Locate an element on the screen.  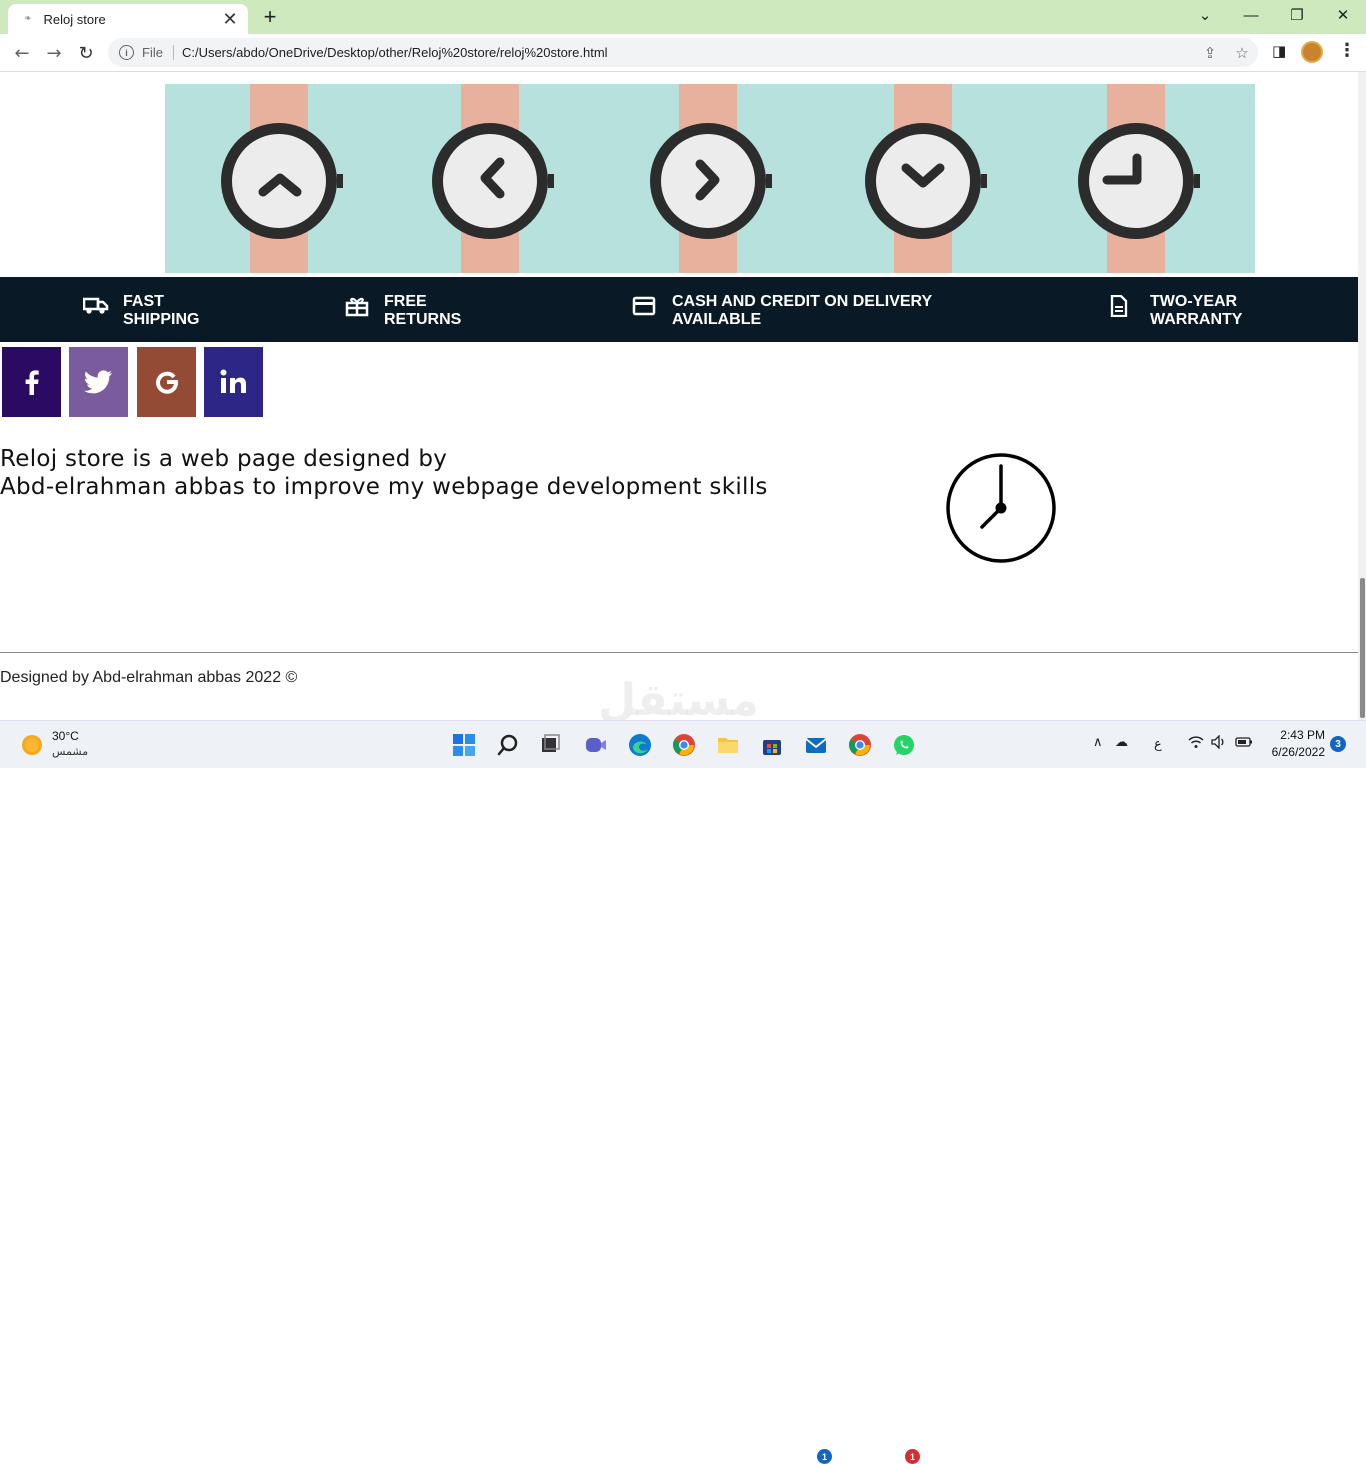
feature-line1: FREE is located at coordinates (405, 301).